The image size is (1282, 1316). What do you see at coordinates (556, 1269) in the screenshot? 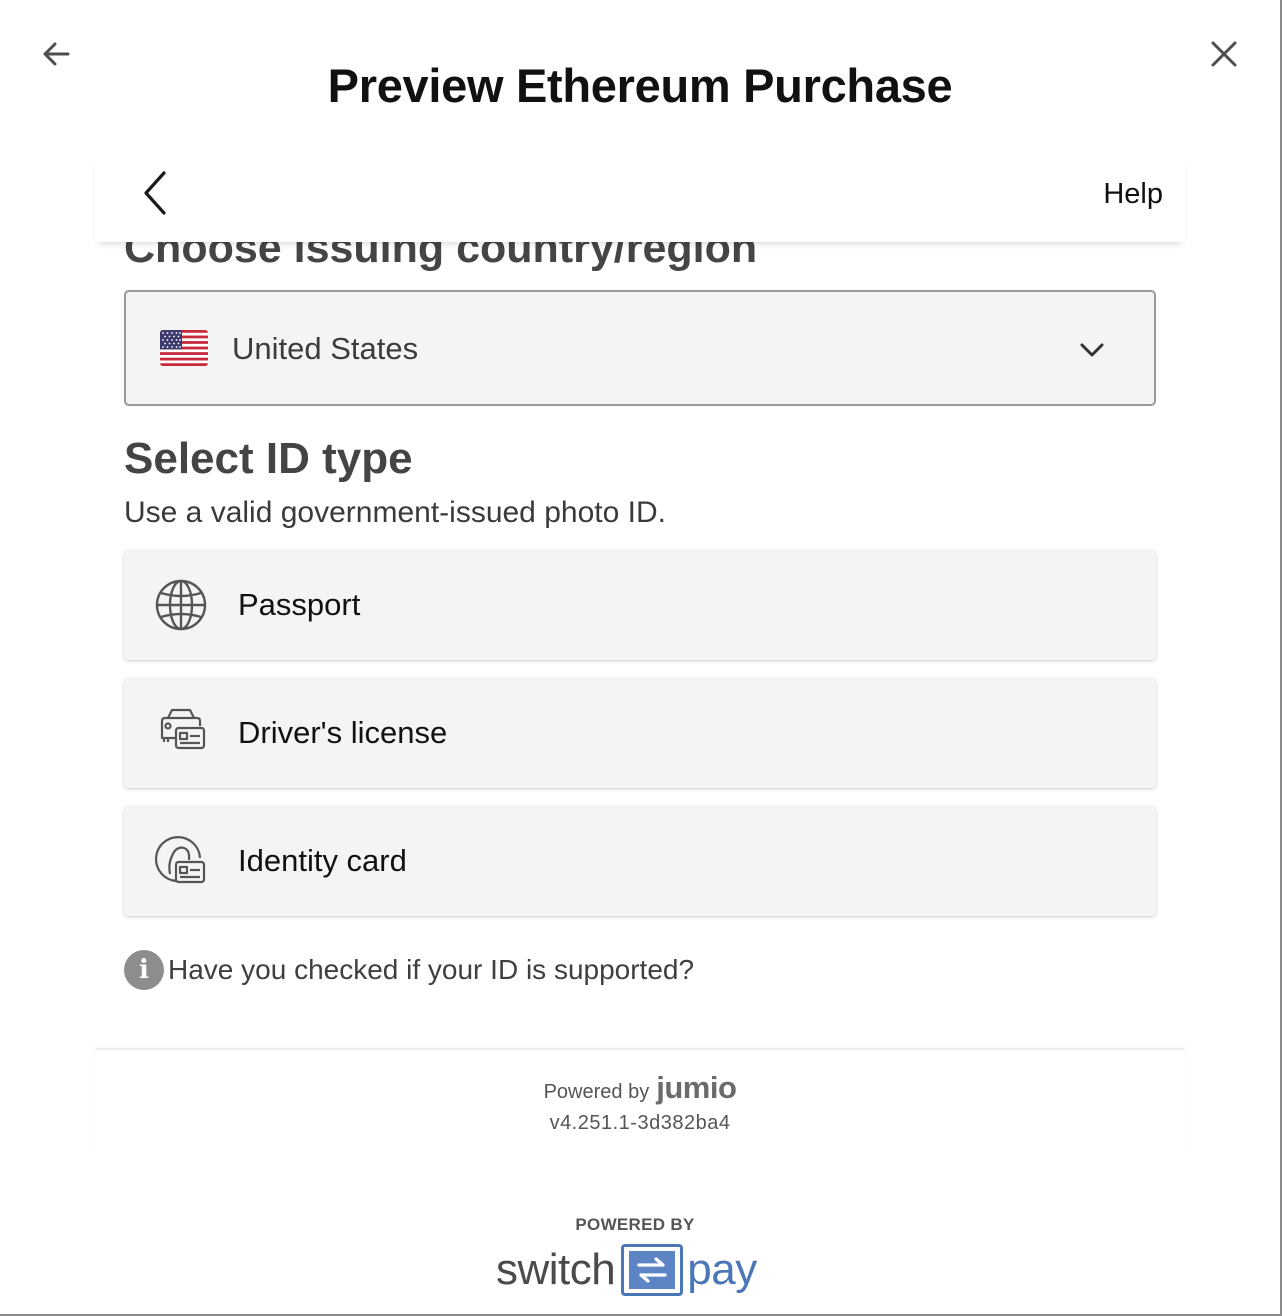
I see `logo-switch-text: switch` at bounding box center [556, 1269].